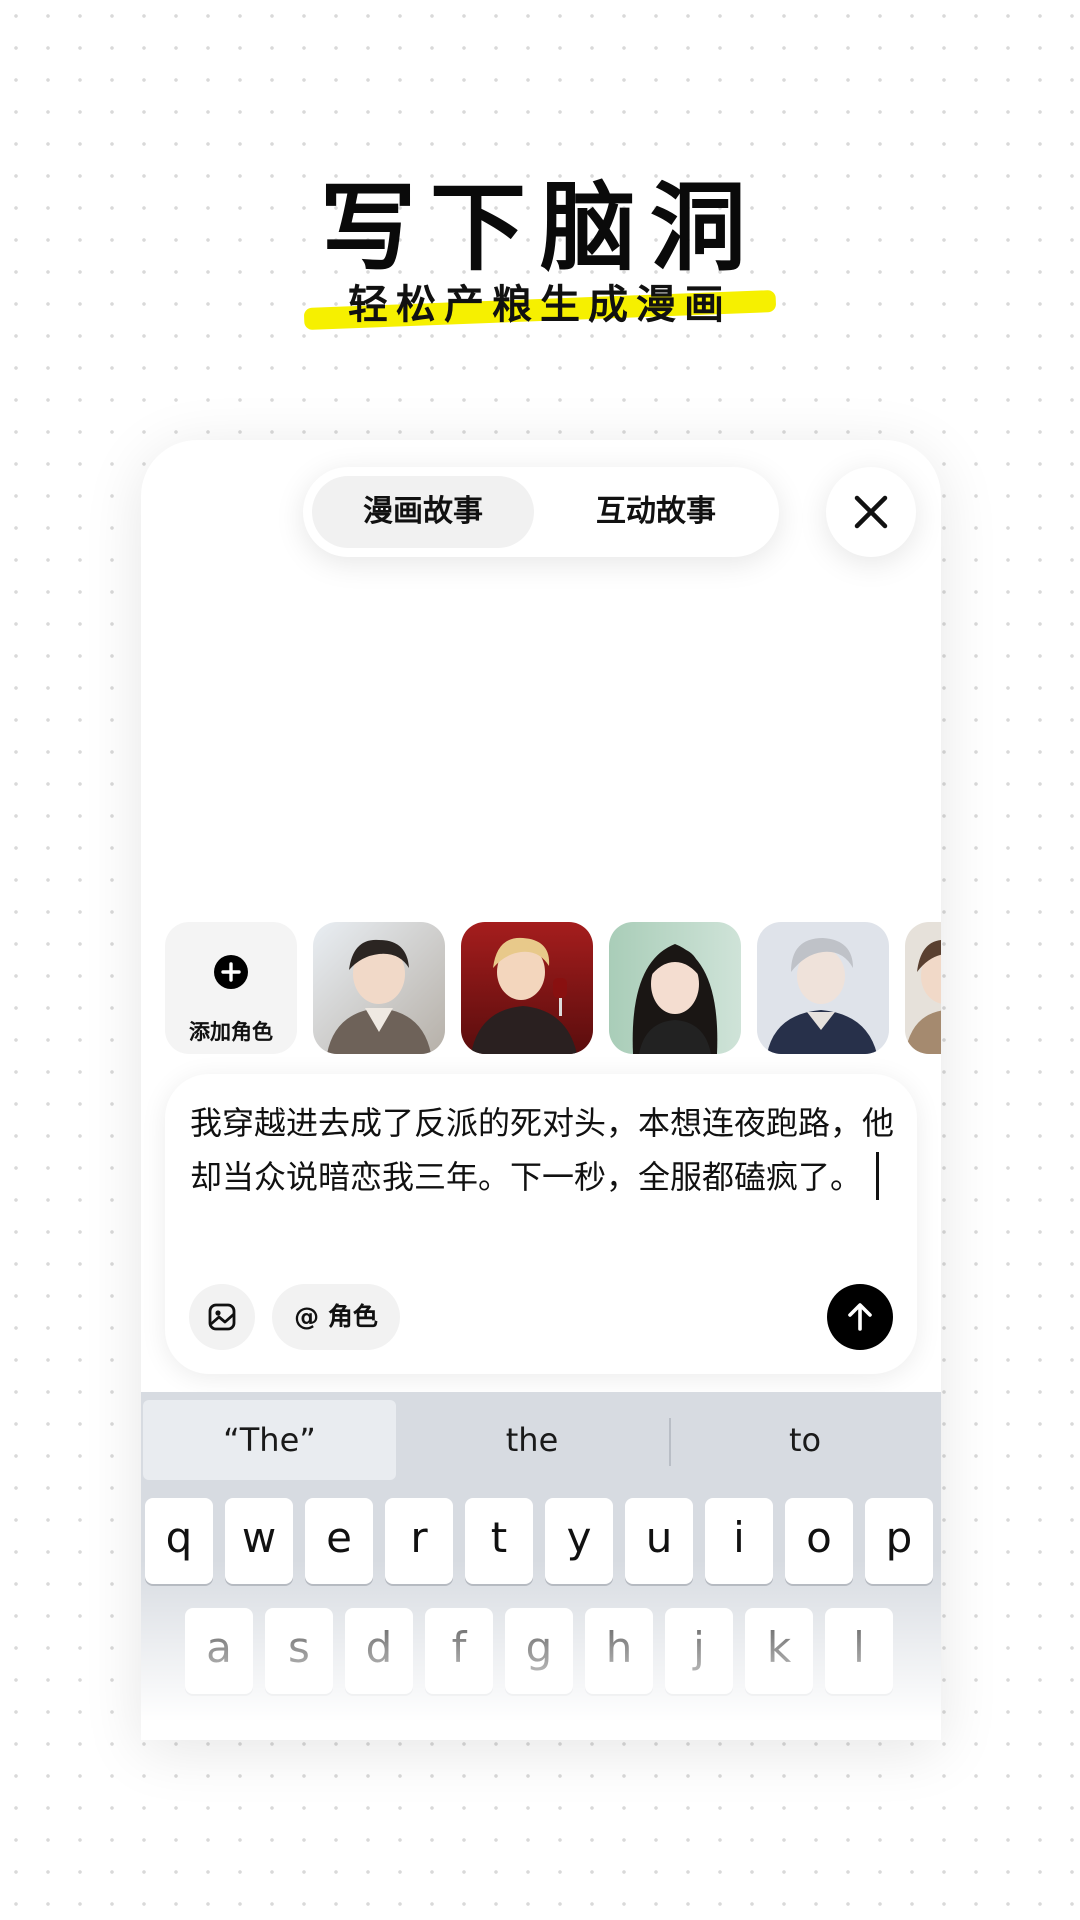 This screenshot has width=1080, height=1920. I want to click on key-k: k, so click(779, 1651).